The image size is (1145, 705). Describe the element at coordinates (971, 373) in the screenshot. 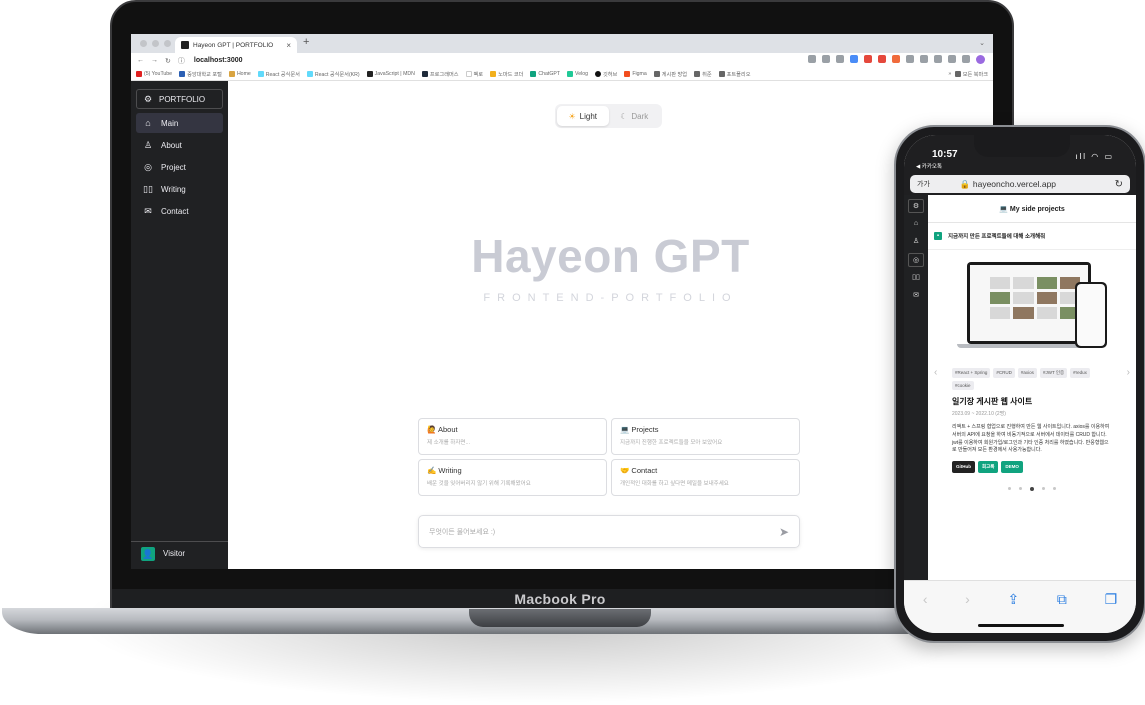

I see `tag: #React + Spring` at that location.